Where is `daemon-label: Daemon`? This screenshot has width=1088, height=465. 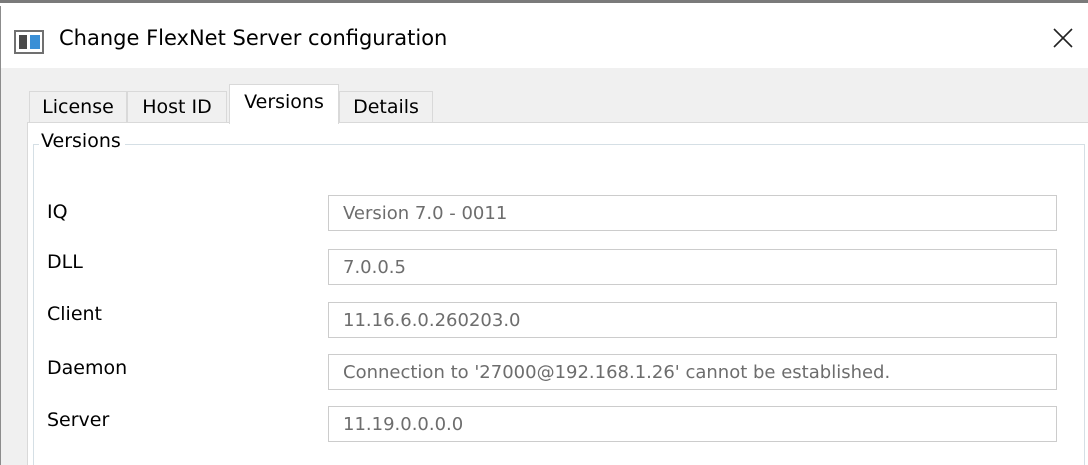 daemon-label: Daemon is located at coordinates (87, 368).